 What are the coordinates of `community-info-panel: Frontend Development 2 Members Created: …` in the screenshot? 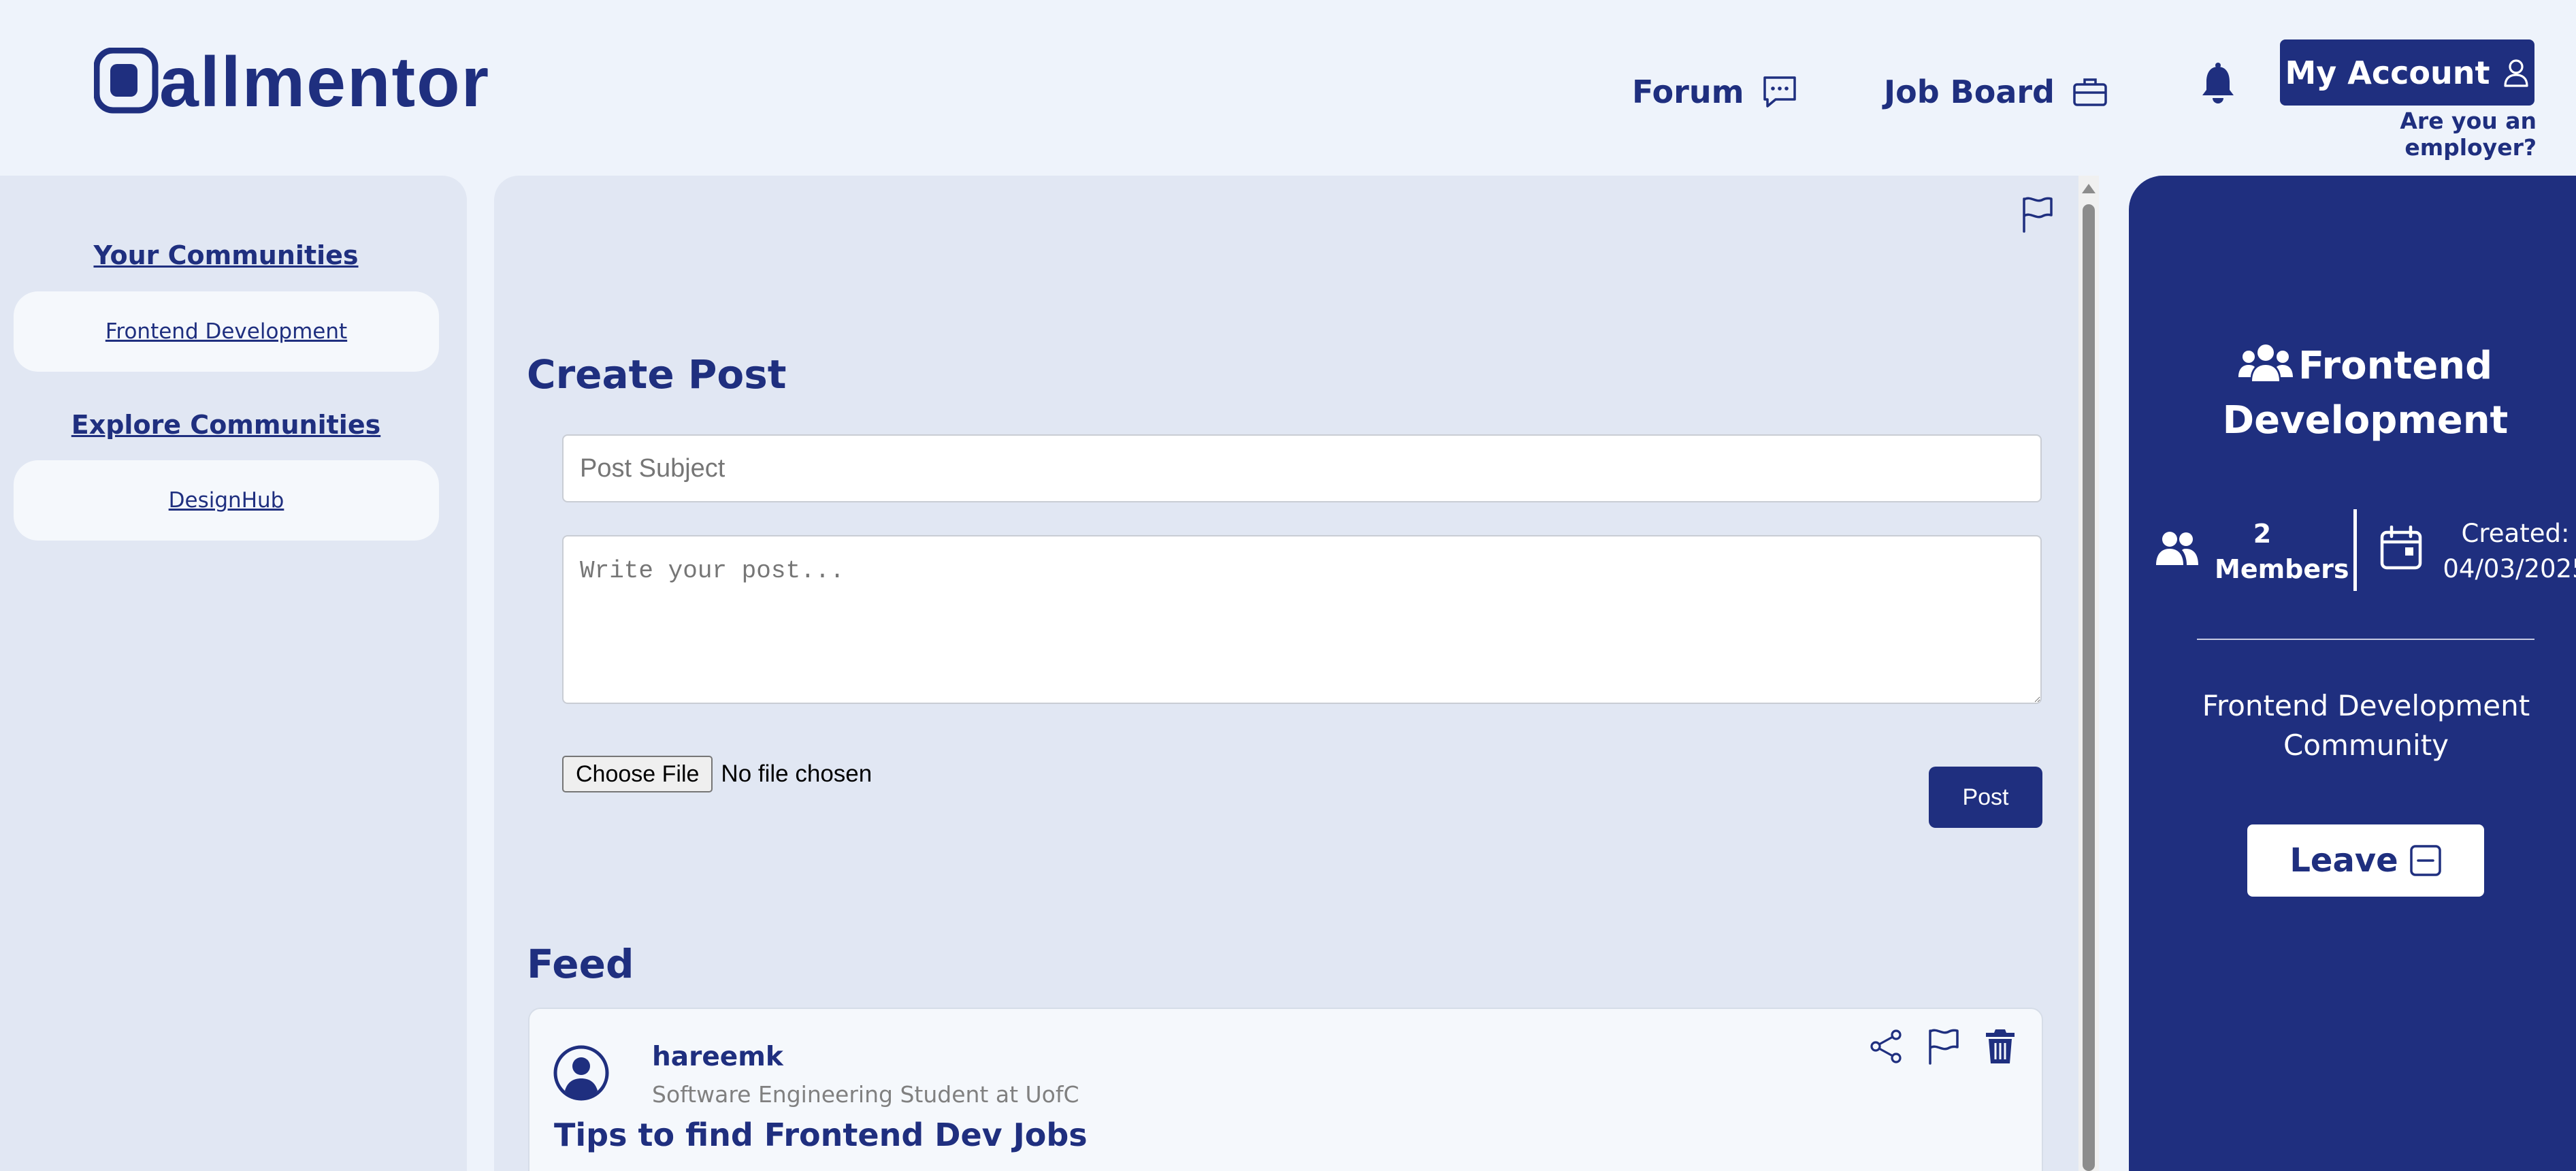 It's located at (2352, 674).